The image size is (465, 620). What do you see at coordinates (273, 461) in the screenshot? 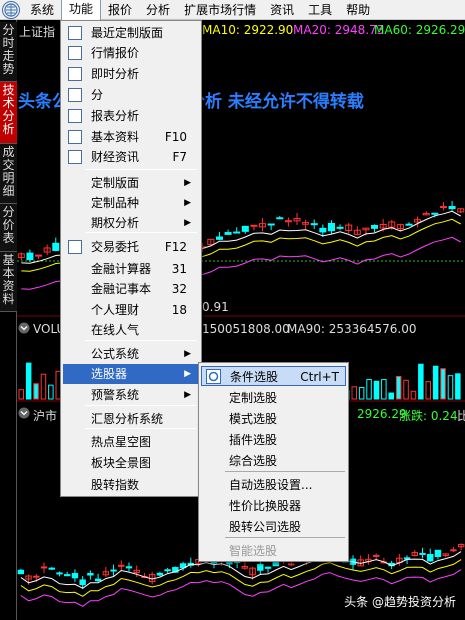
I see `submenu-item-4: 综合选股` at bounding box center [273, 461].